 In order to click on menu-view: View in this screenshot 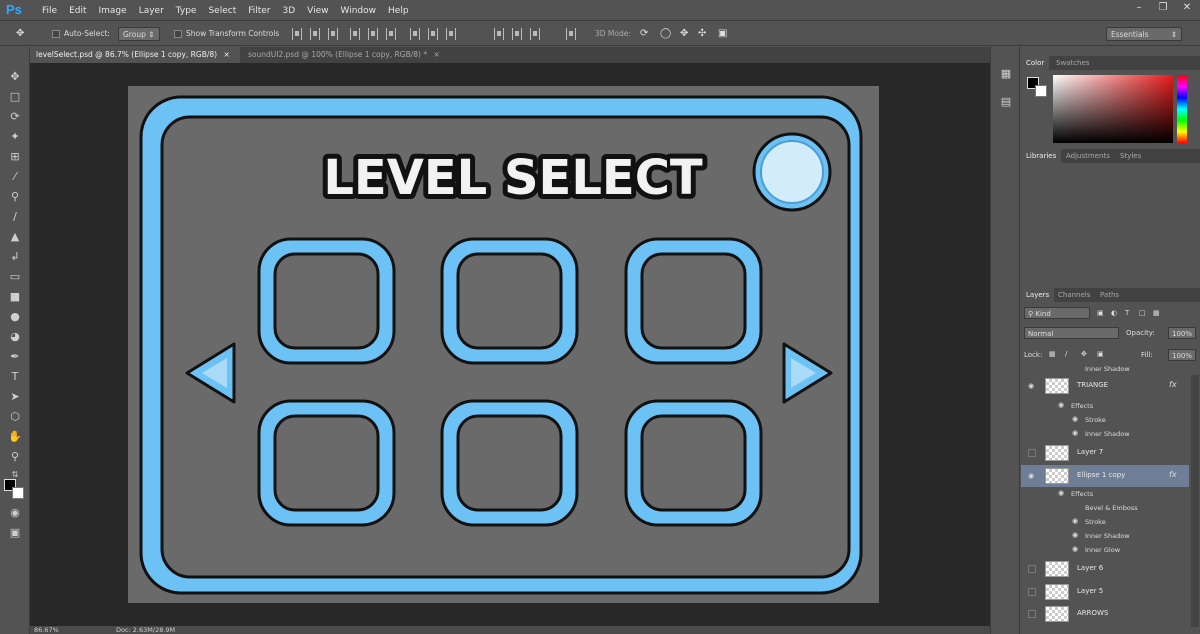, I will do `click(317, 11)`.